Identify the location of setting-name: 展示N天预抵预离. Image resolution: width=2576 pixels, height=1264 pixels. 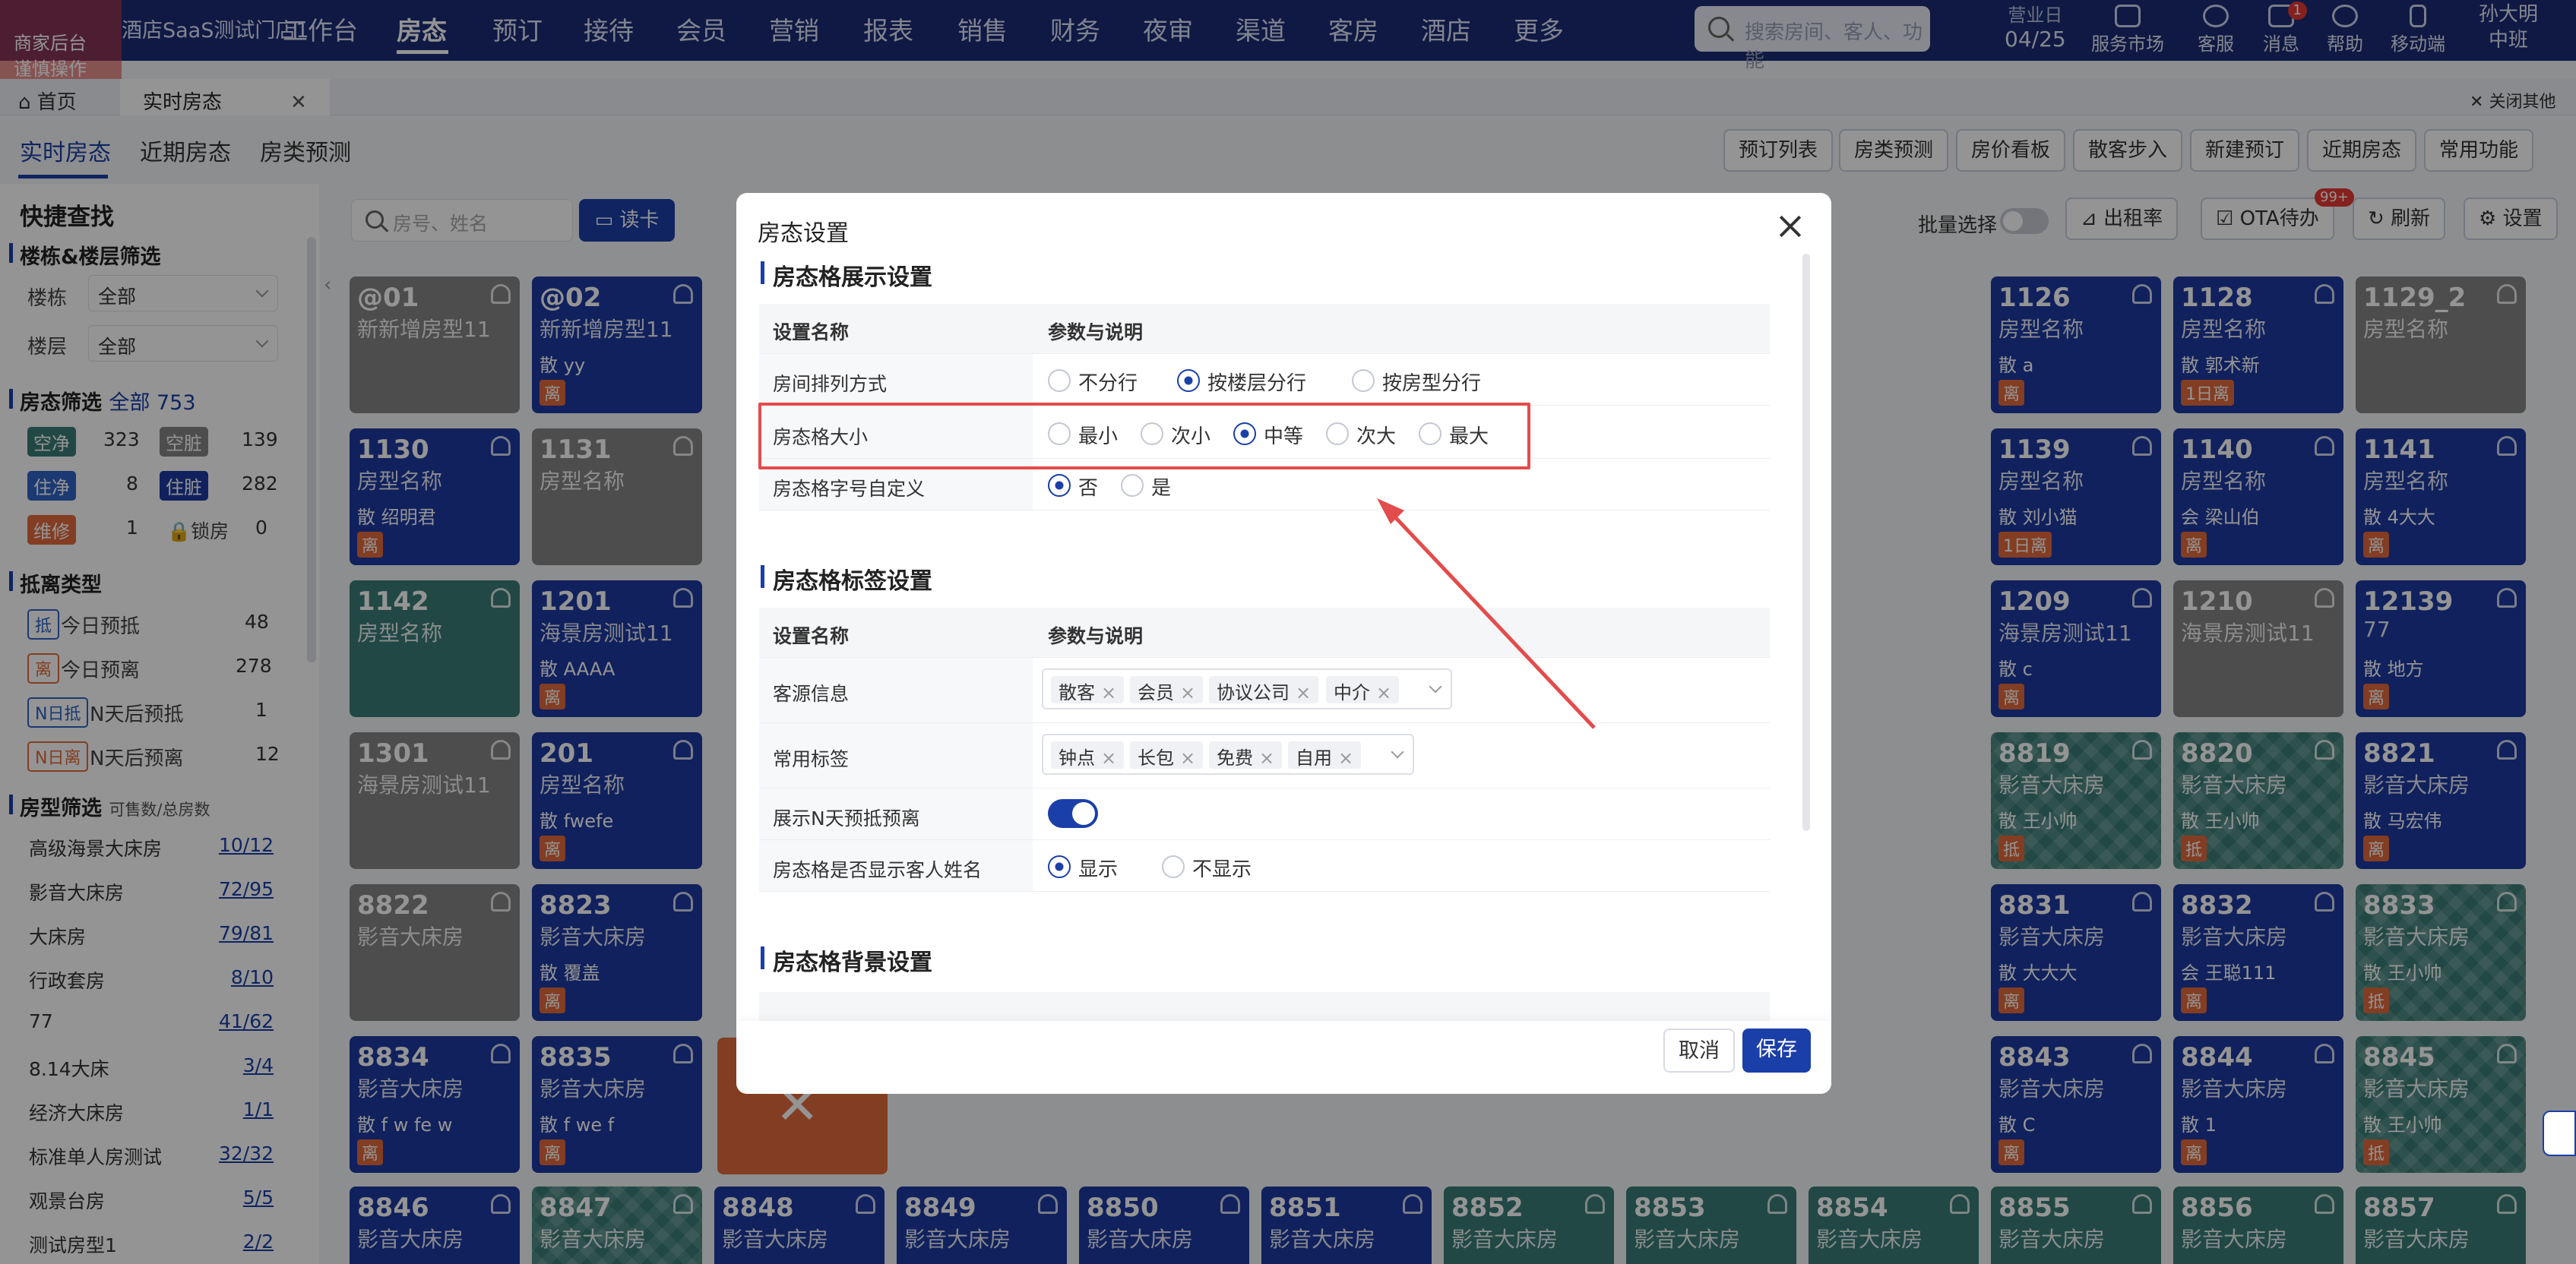
(846, 818).